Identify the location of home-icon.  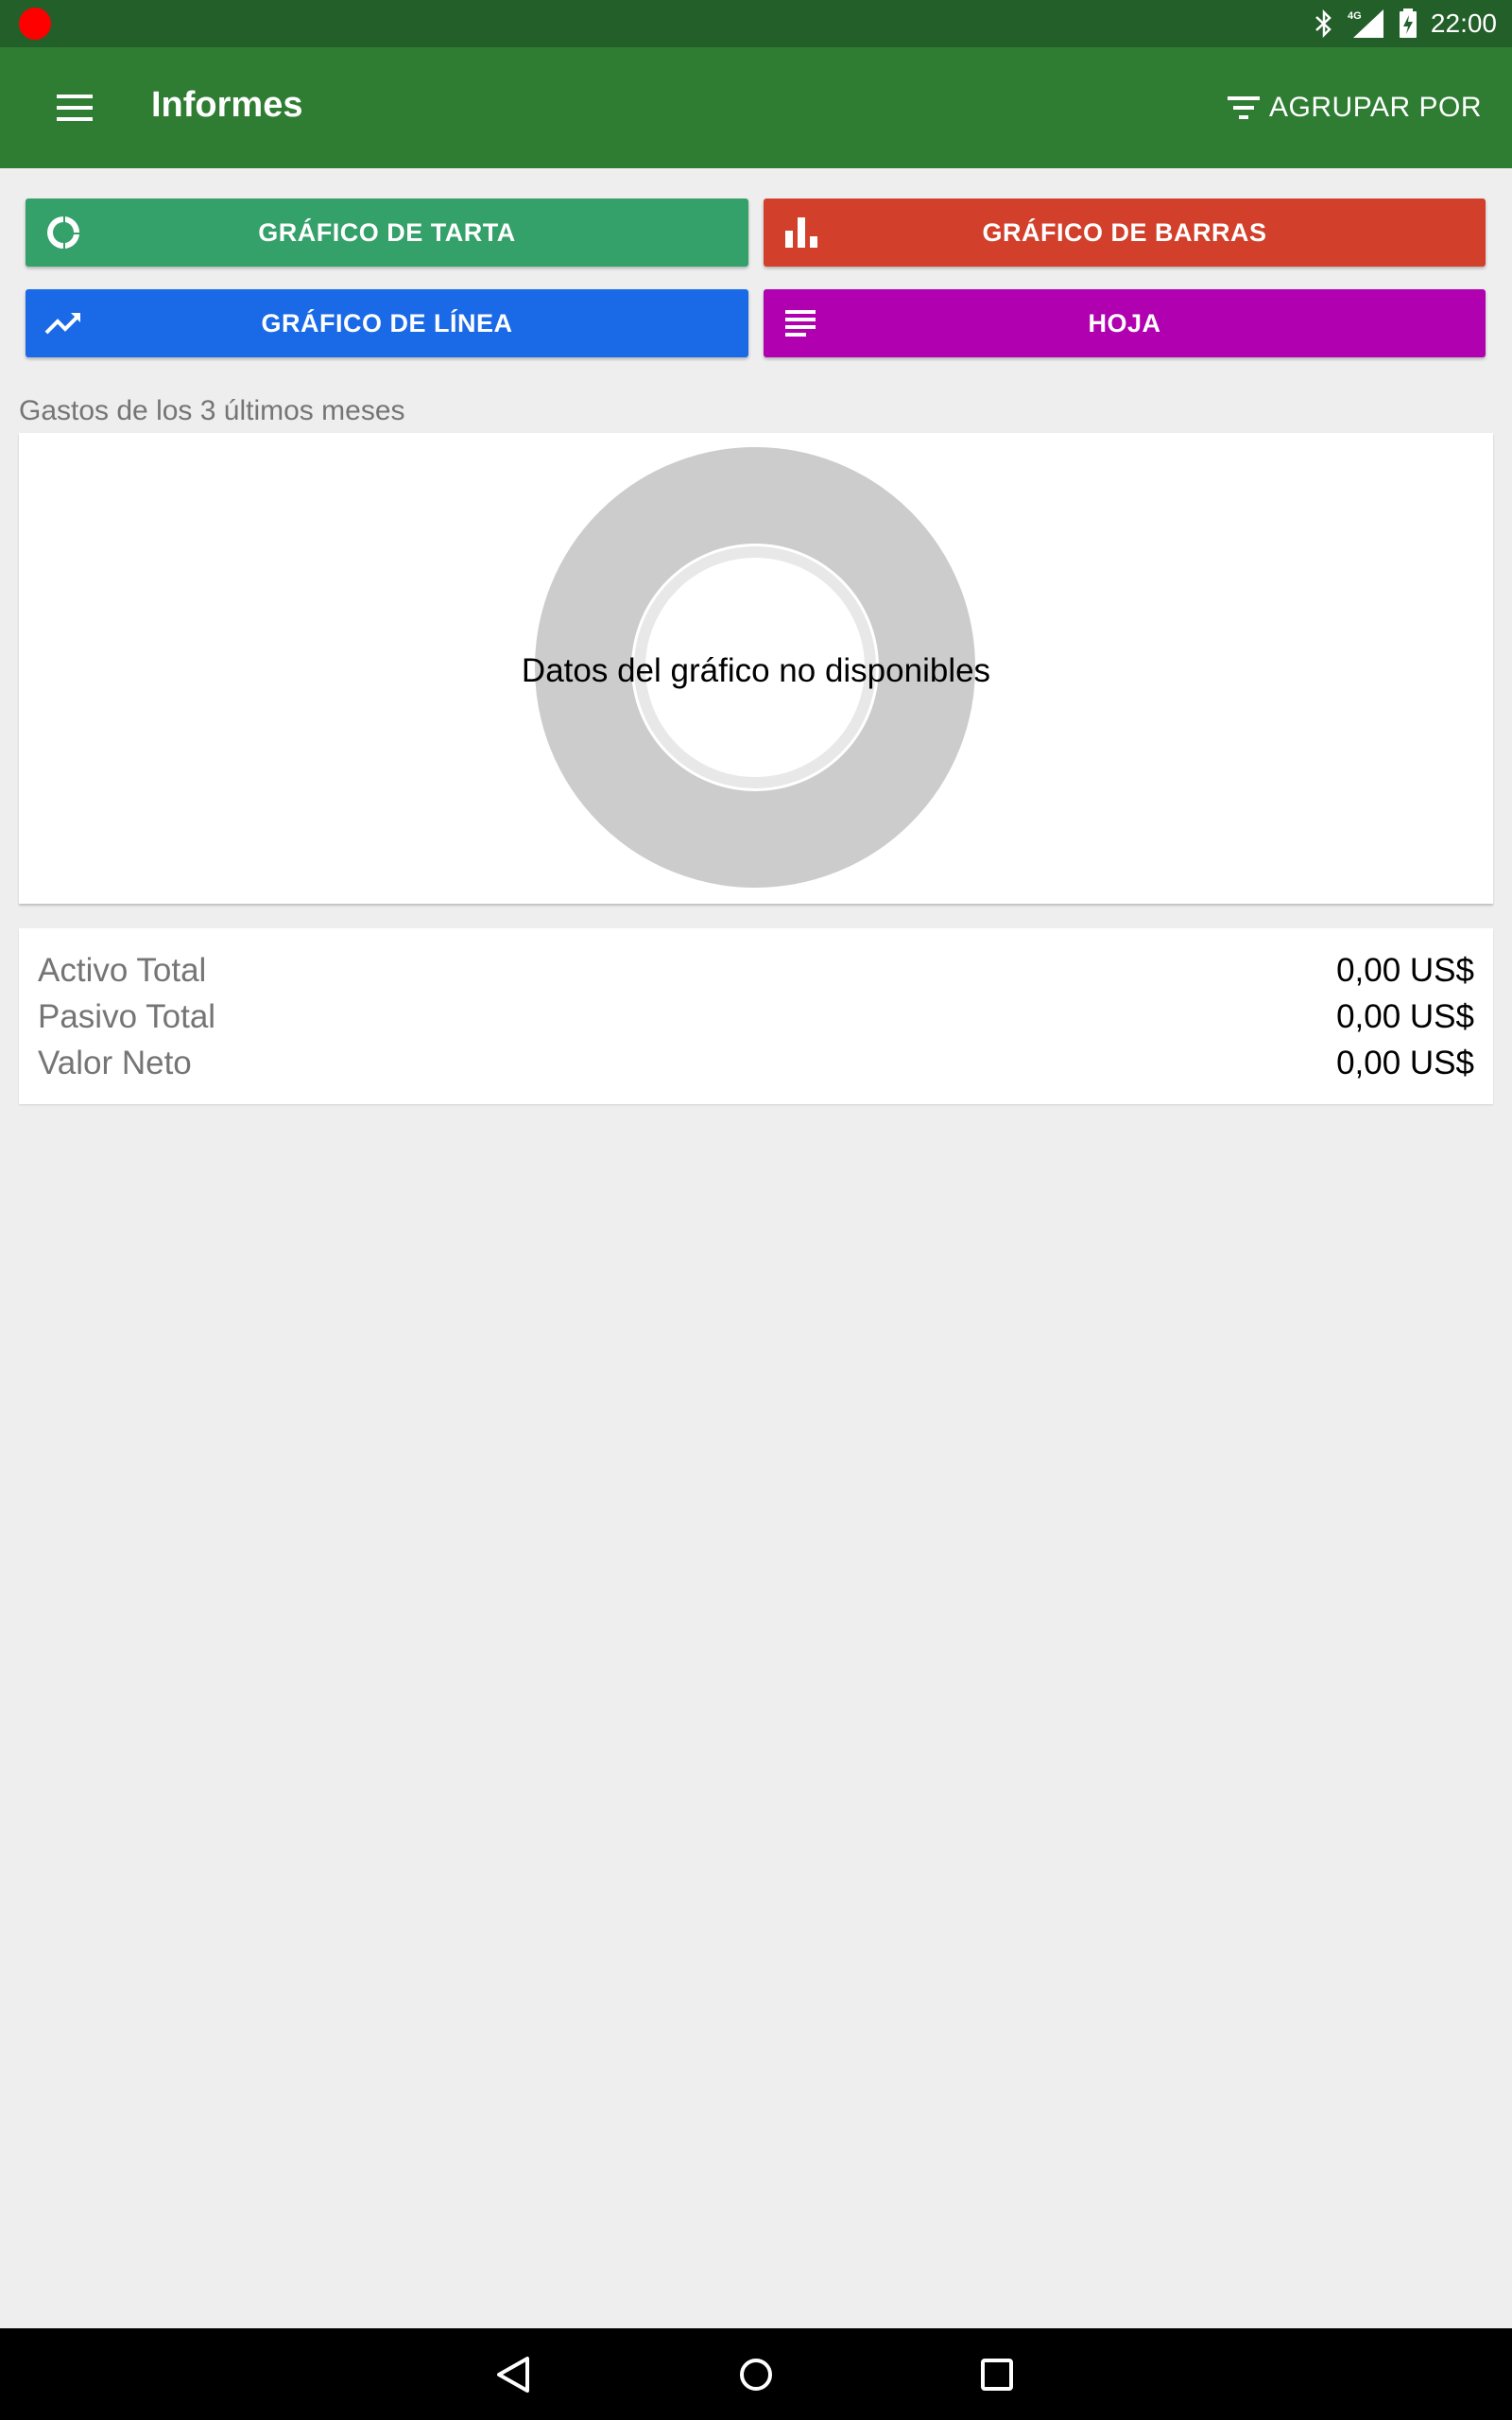
(756, 2374).